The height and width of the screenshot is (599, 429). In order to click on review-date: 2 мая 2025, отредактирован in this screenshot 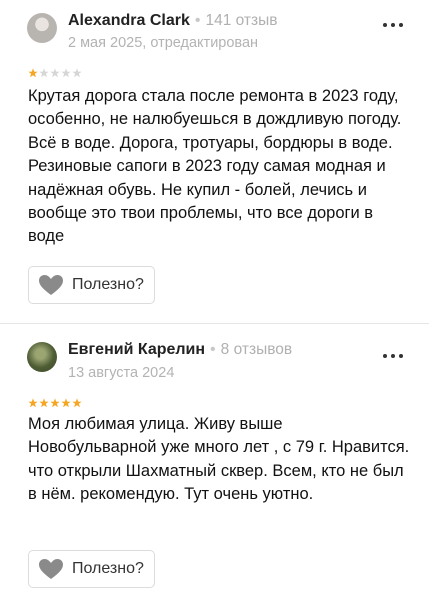, I will do `click(163, 43)`.